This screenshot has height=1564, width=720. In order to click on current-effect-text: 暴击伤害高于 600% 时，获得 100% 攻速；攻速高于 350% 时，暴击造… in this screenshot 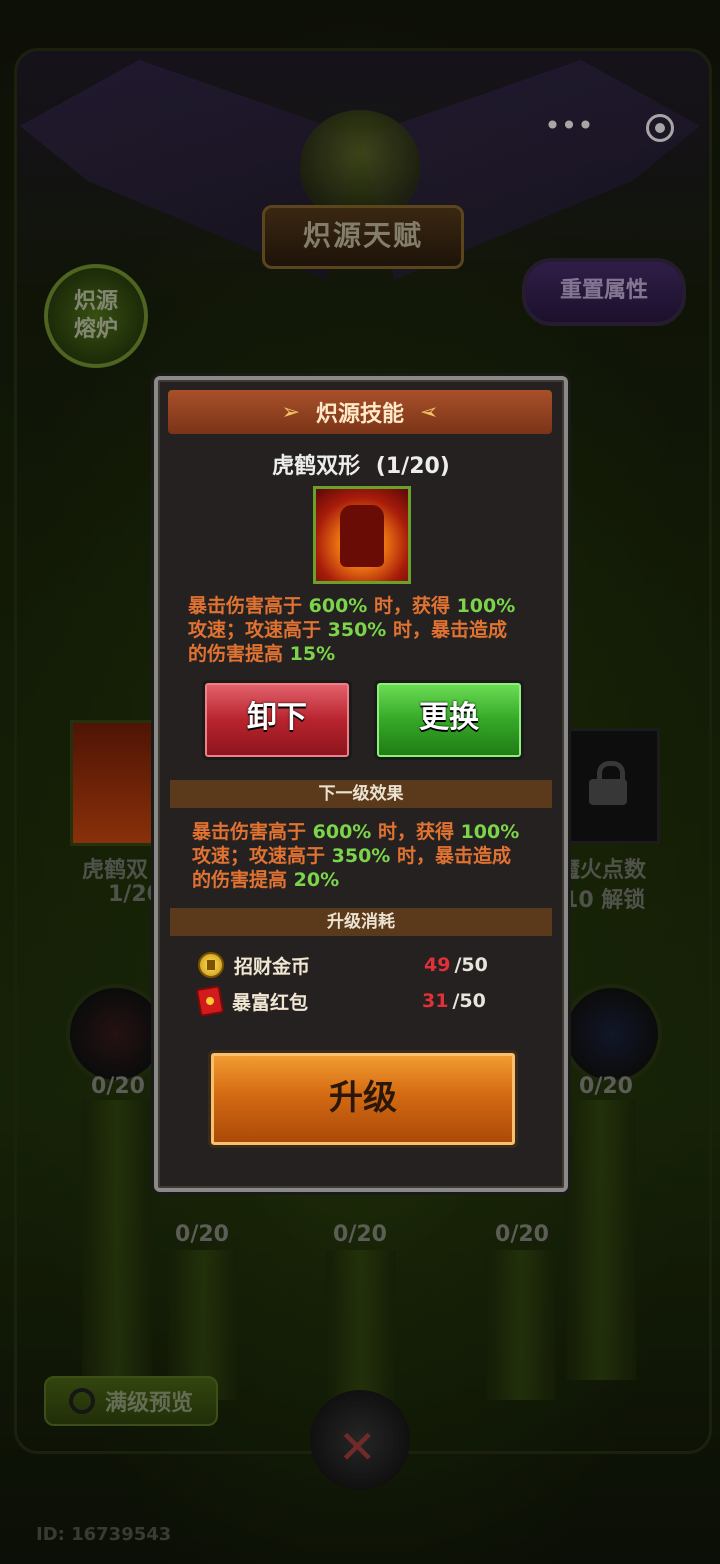, I will do `click(352, 630)`.